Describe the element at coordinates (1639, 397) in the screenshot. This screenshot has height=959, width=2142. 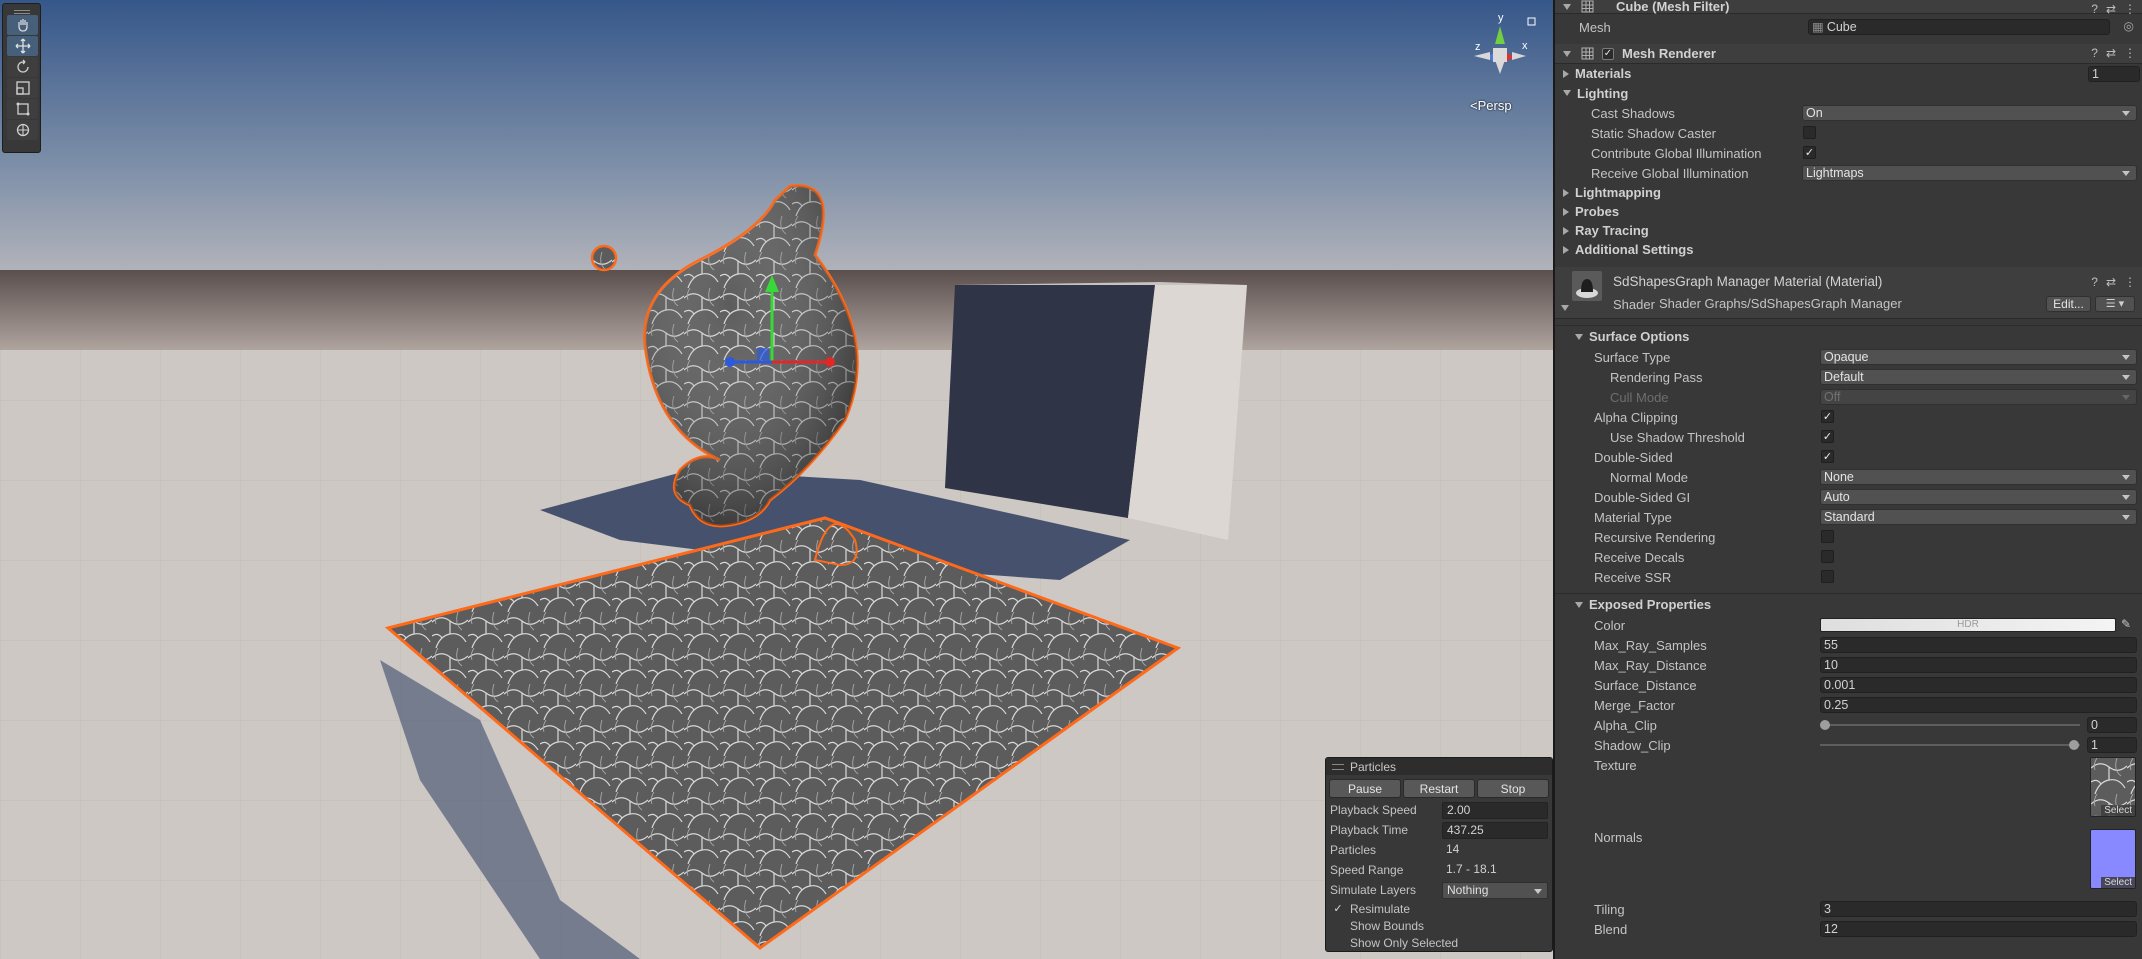
I see `cull-mode-label: Cull Mode` at that location.